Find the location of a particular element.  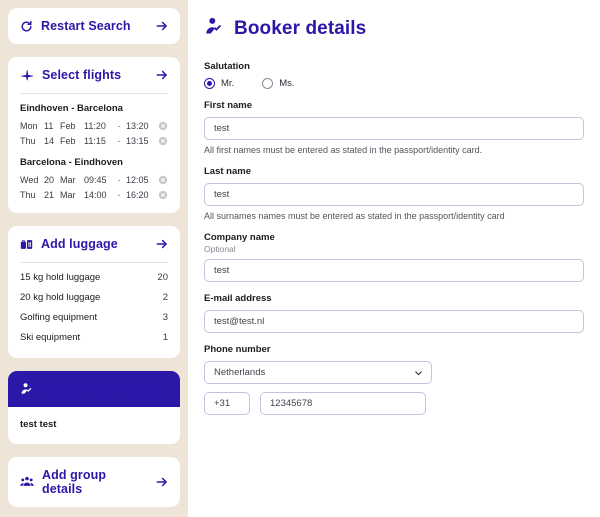

flight-day-of-week: Mon is located at coordinates (29, 125).